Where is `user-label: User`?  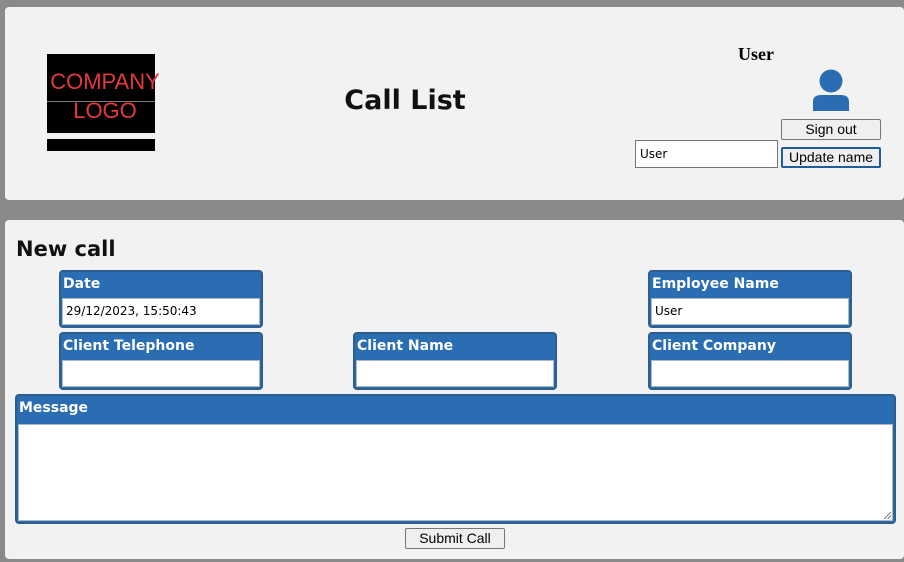
user-label: User is located at coordinates (756, 54).